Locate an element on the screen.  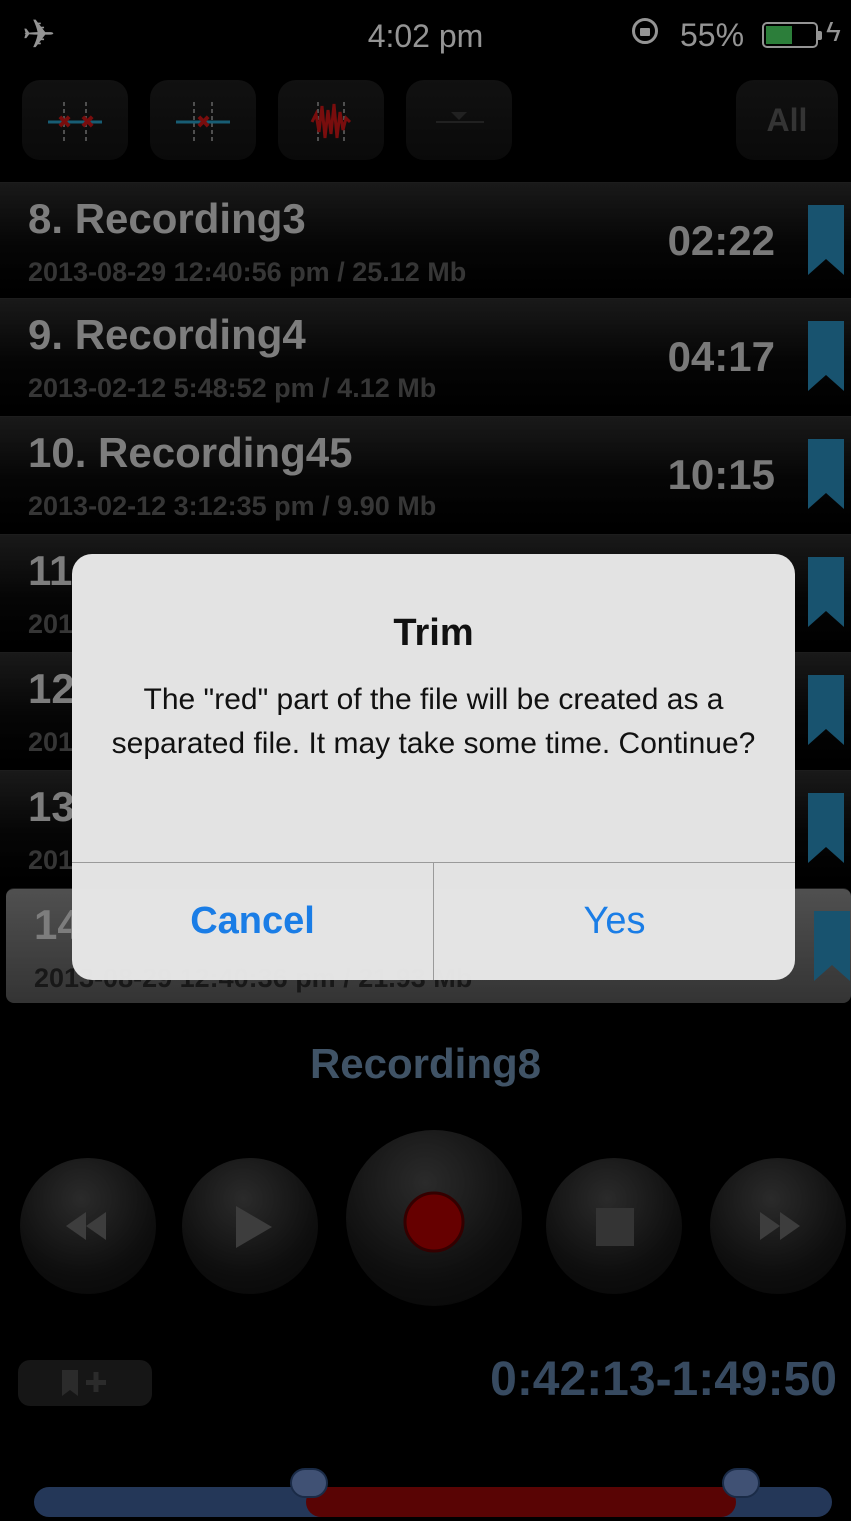
cancel-button: Cancel is located at coordinates (252, 921).